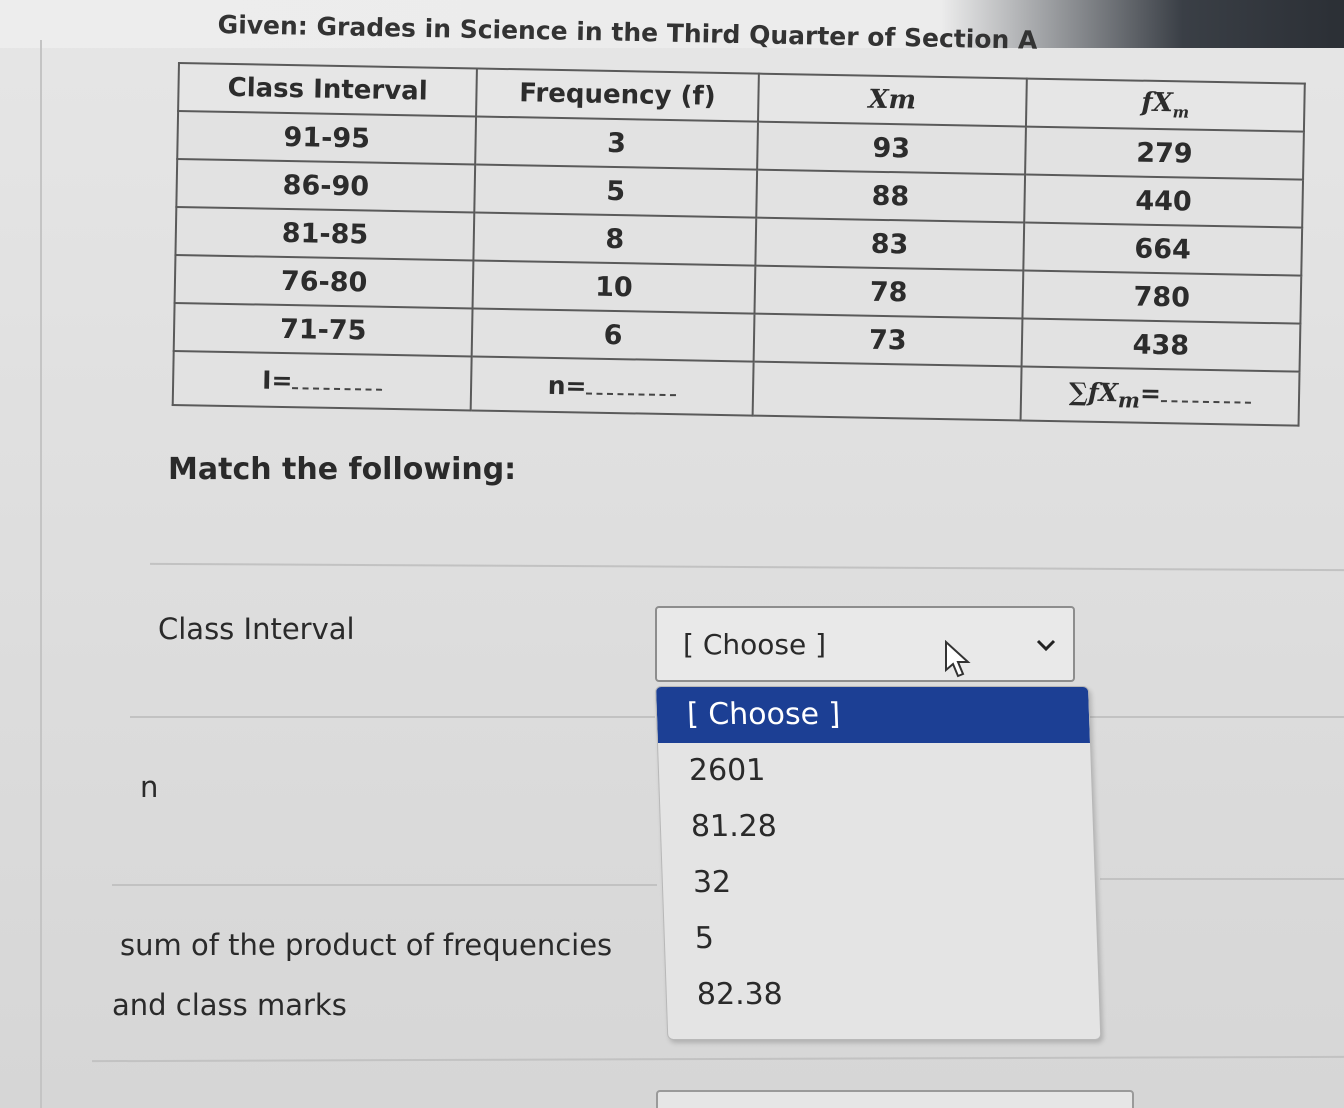  I want to click on cell-fxm: 664, so click(1163, 249).